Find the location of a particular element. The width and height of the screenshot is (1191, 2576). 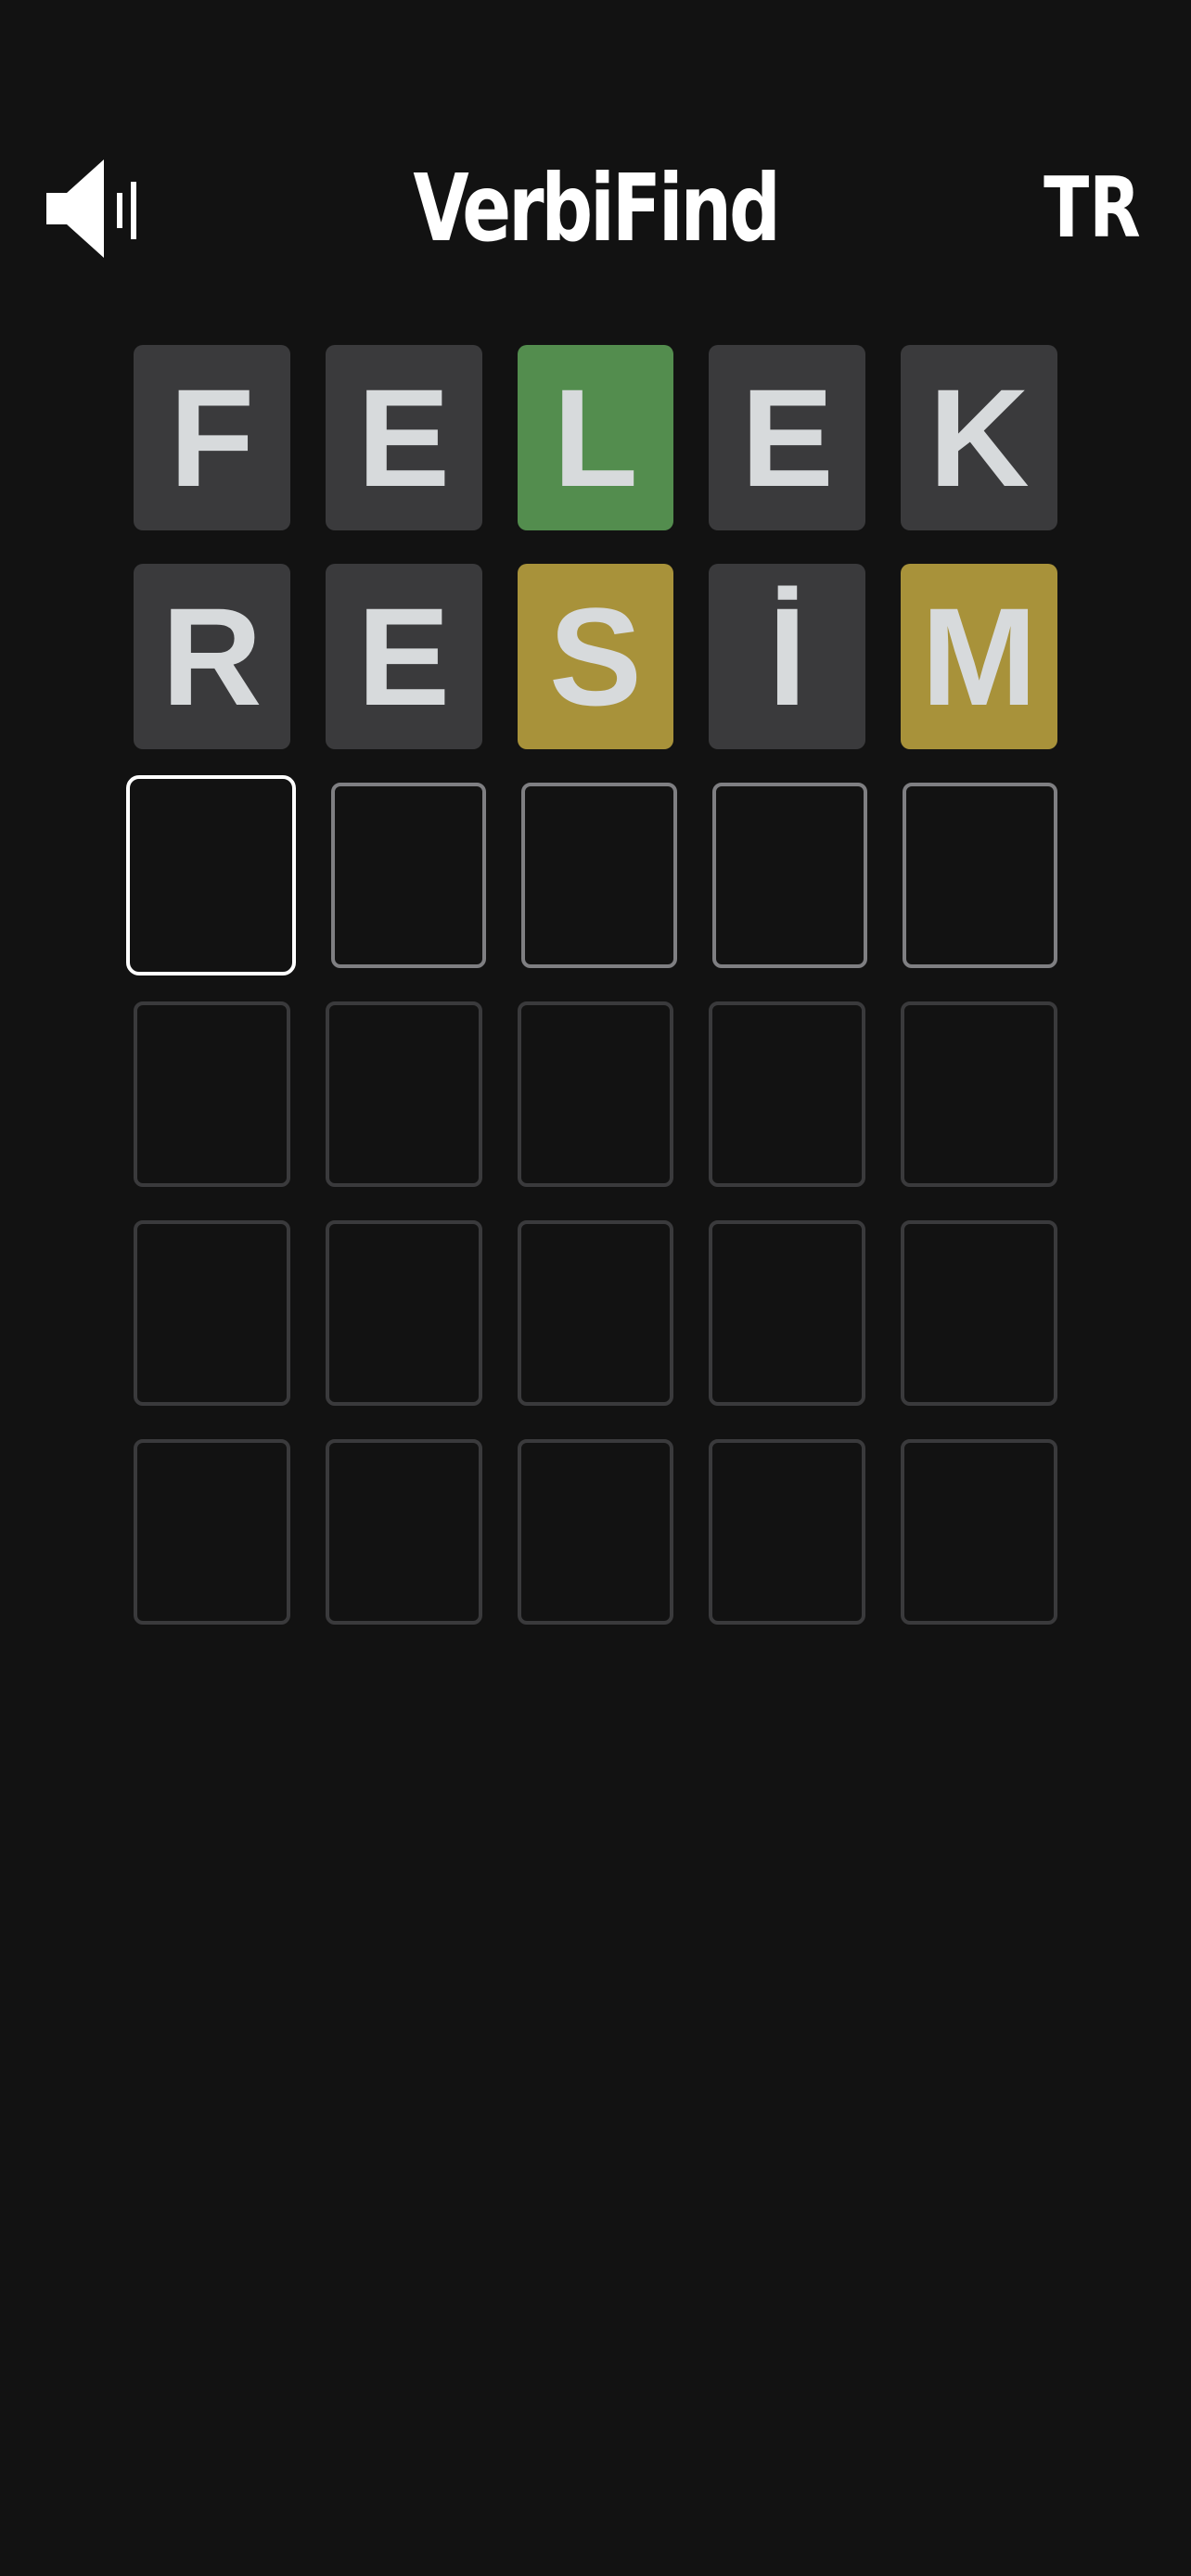

letter-tile: İ is located at coordinates (788, 656).